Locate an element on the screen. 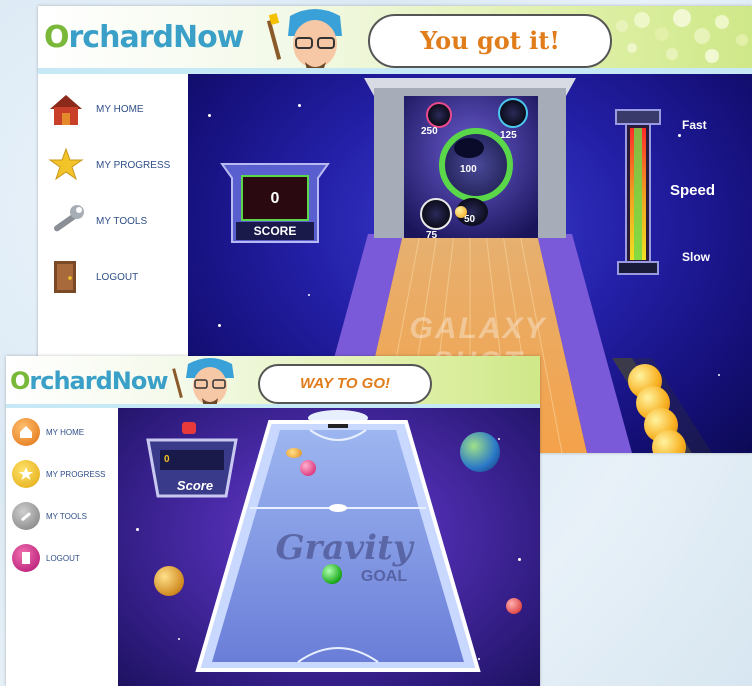 The height and width of the screenshot is (686, 752). speech-bubble: You got it! is located at coordinates (490, 41).